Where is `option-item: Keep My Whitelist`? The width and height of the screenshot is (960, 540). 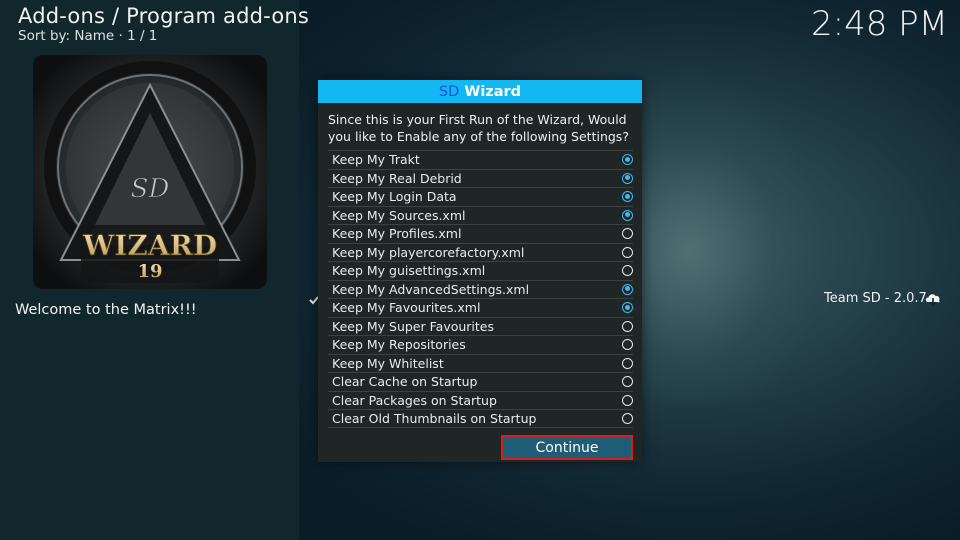
option-item: Keep My Whitelist is located at coordinates (480, 363).